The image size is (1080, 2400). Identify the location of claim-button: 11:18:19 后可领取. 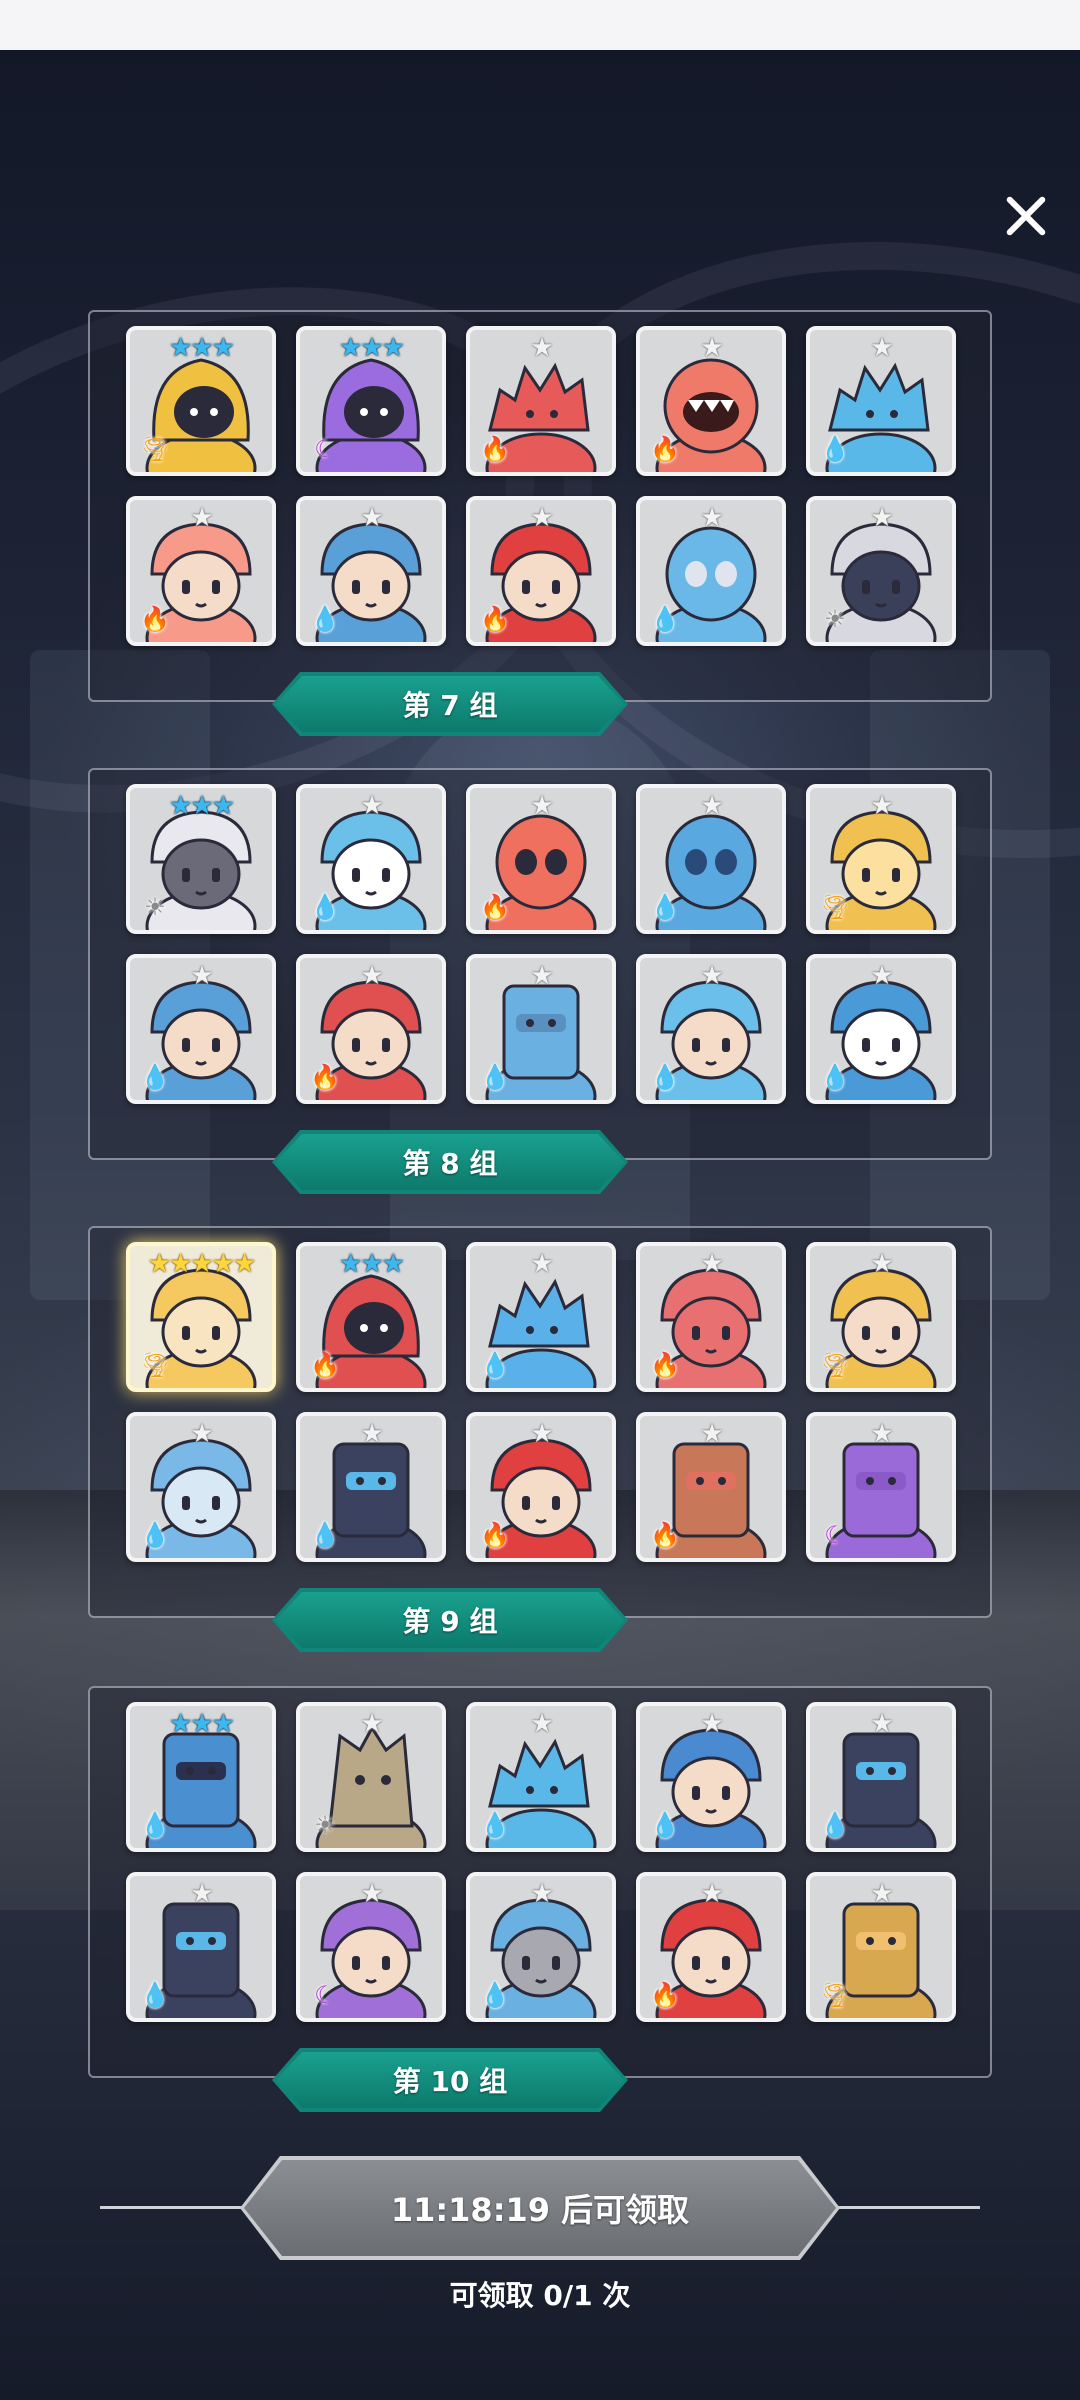
(540, 2208).